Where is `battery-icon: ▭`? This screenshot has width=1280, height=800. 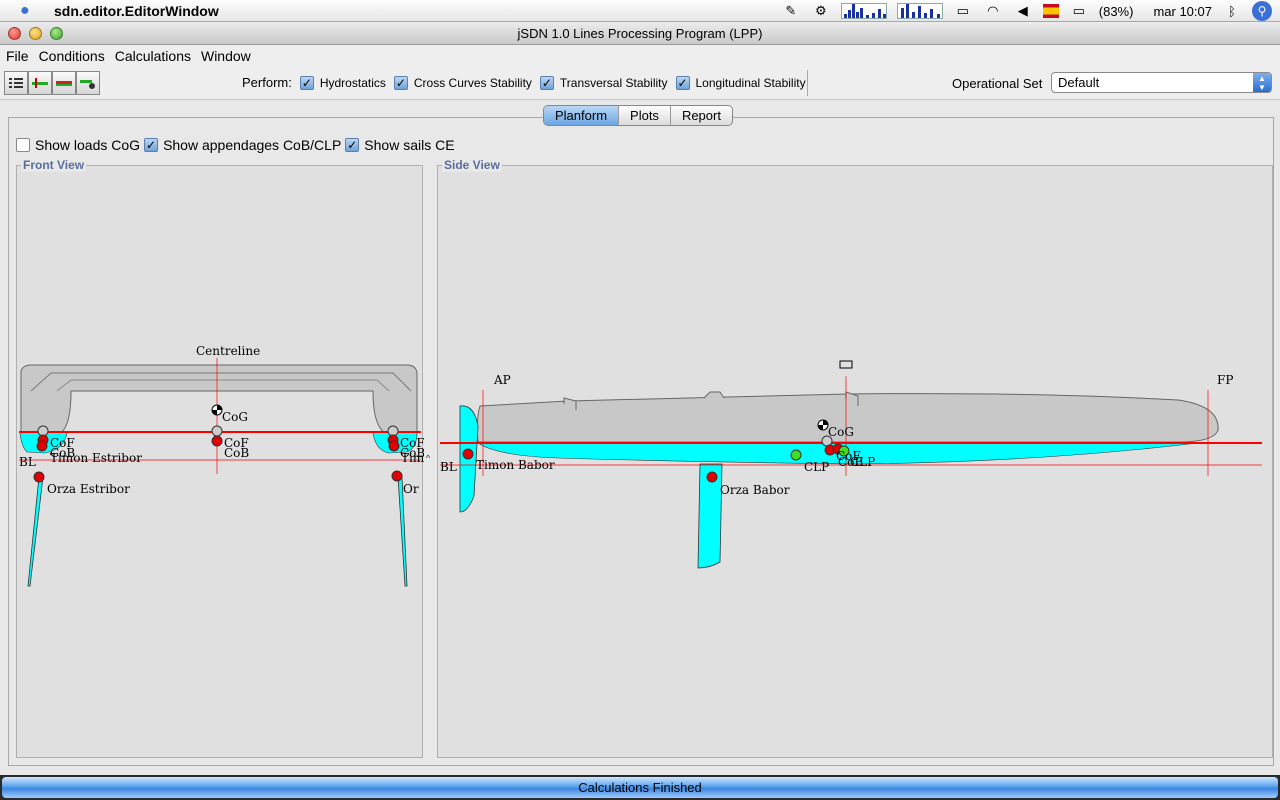 battery-icon: ▭ is located at coordinates (1079, 11).